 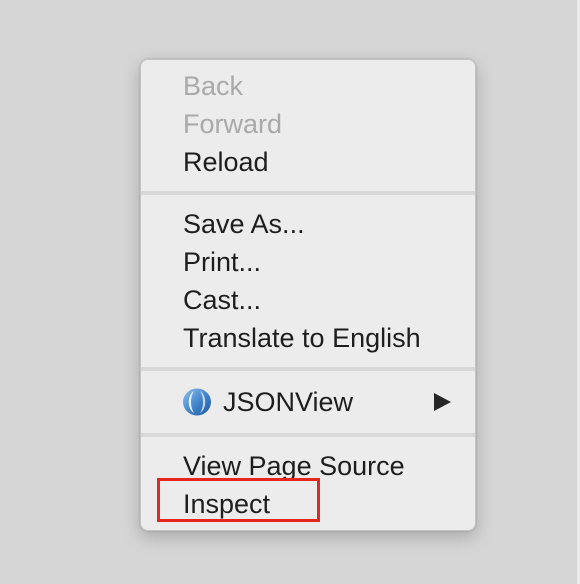 What do you see at coordinates (226, 162) in the screenshot?
I see `menu-item-reload: Reload` at bounding box center [226, 162].